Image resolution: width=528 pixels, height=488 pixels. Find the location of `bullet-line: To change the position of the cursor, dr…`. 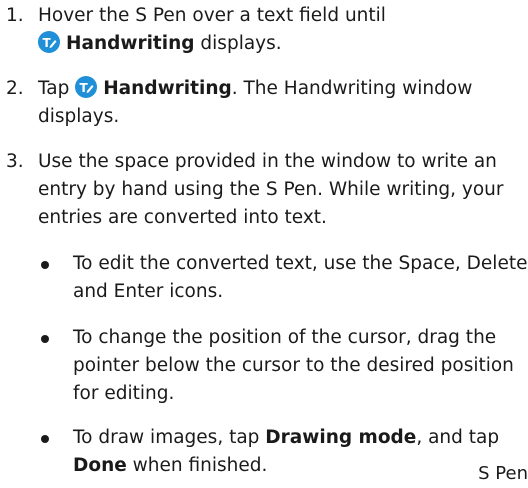

bullet-line: To change the position of the cursor, dr… is located at coordinates (285, 337).